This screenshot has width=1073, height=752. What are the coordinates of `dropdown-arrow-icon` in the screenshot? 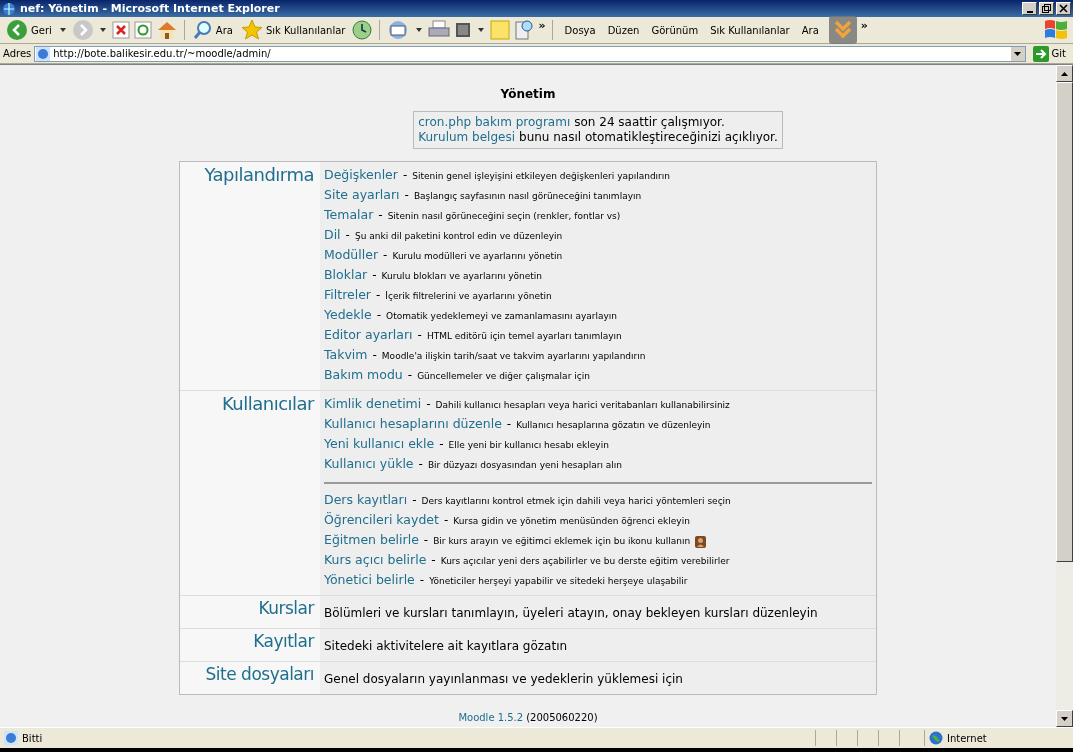 It's located at (1018, 53).